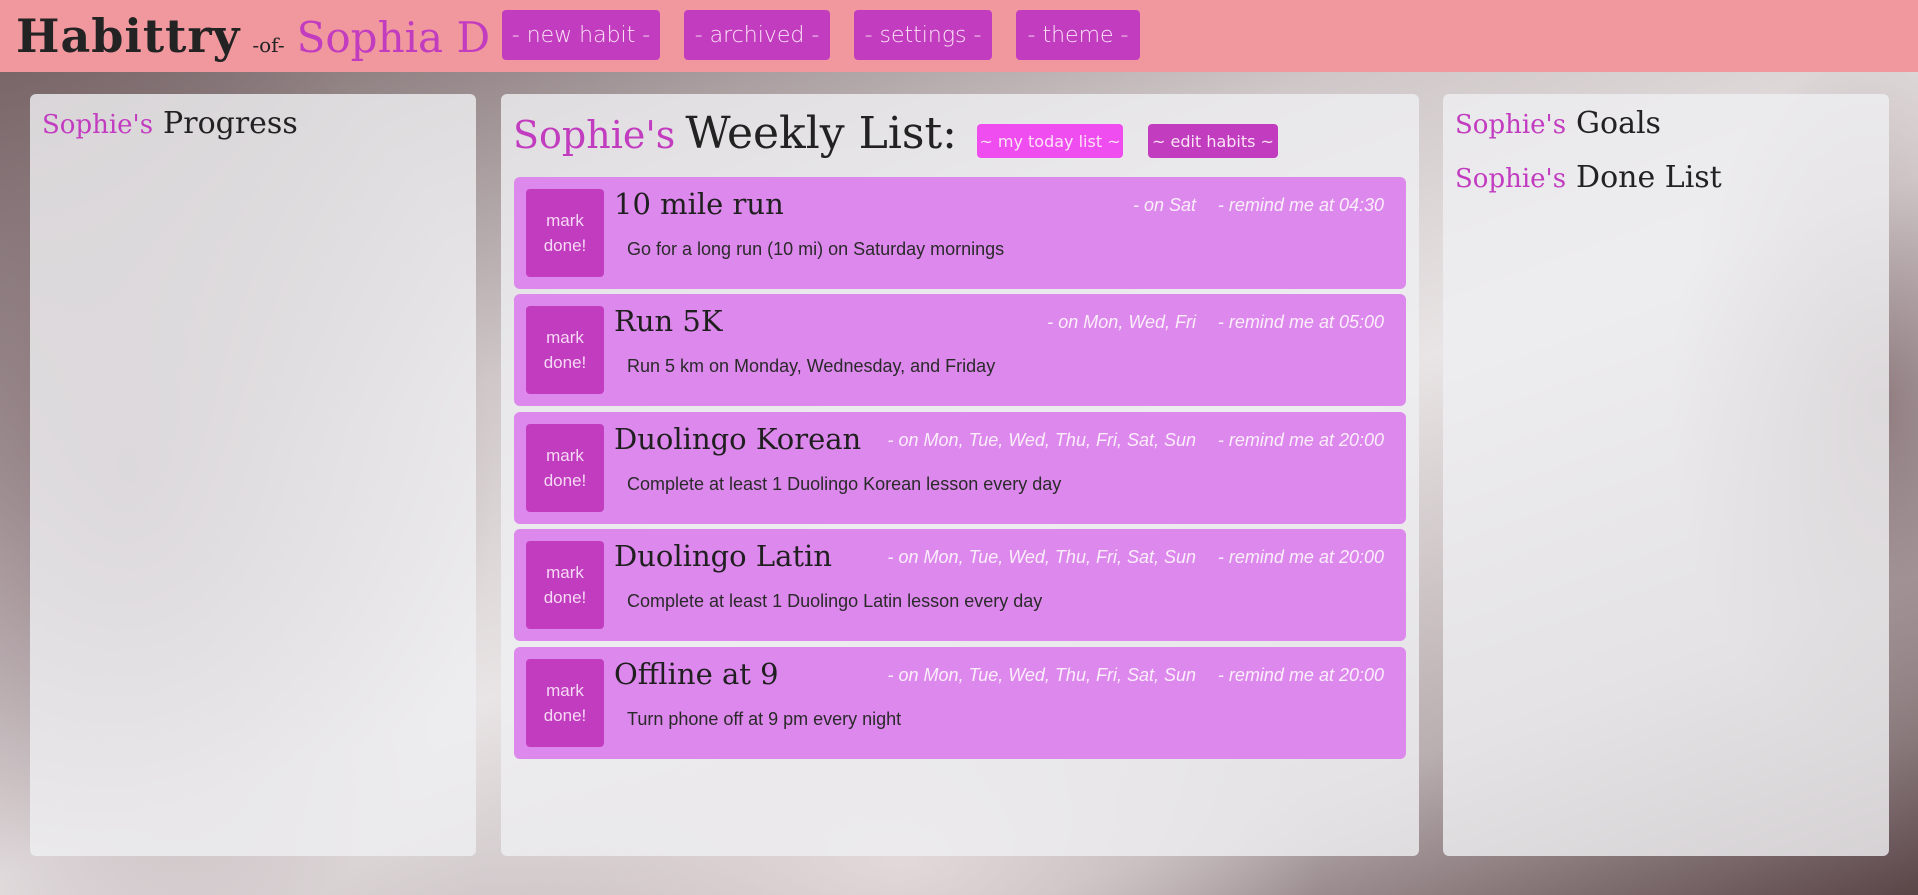  What do you see at coordinates (738, 439) in the screenshot?
I see `habit-title: Duolingo Korean` at bounding box center [738, 439].